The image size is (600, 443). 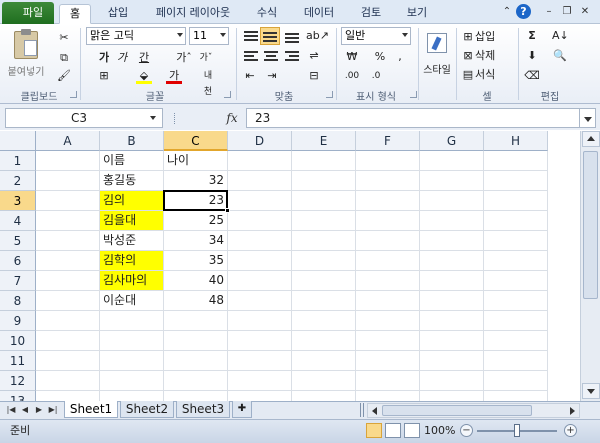 What do you see at coordinates (413, 94) in the screenshot?
I see `number-launcher-icon` at bounding box center [413, 94].